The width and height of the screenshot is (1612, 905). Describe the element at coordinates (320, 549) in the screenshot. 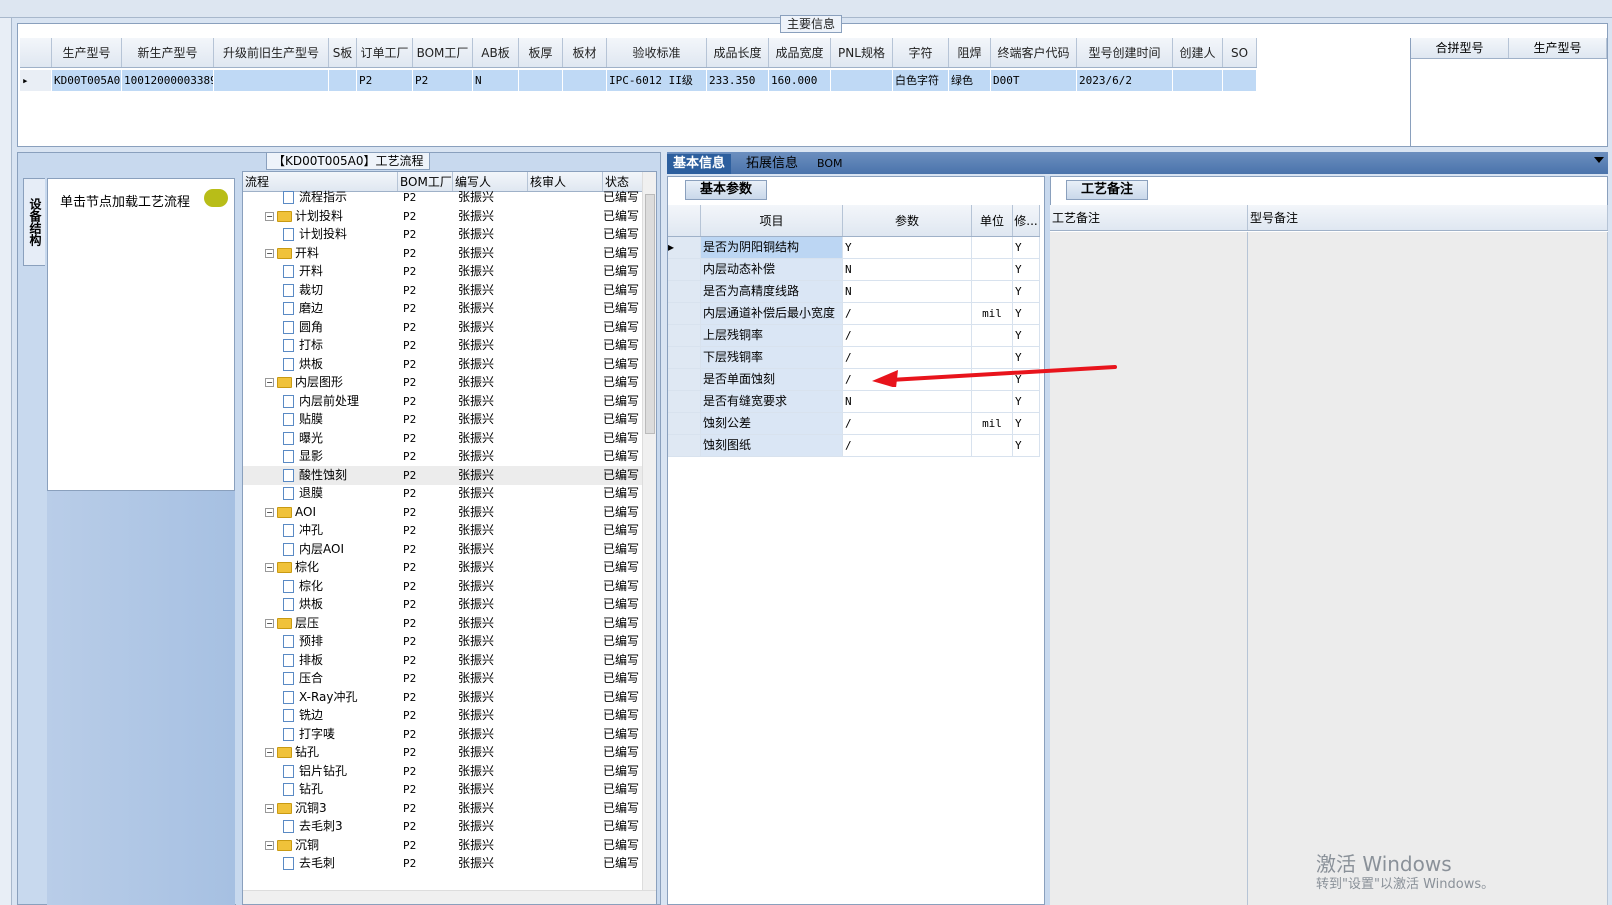

I see `flow-node: 内层AOI` at that location.